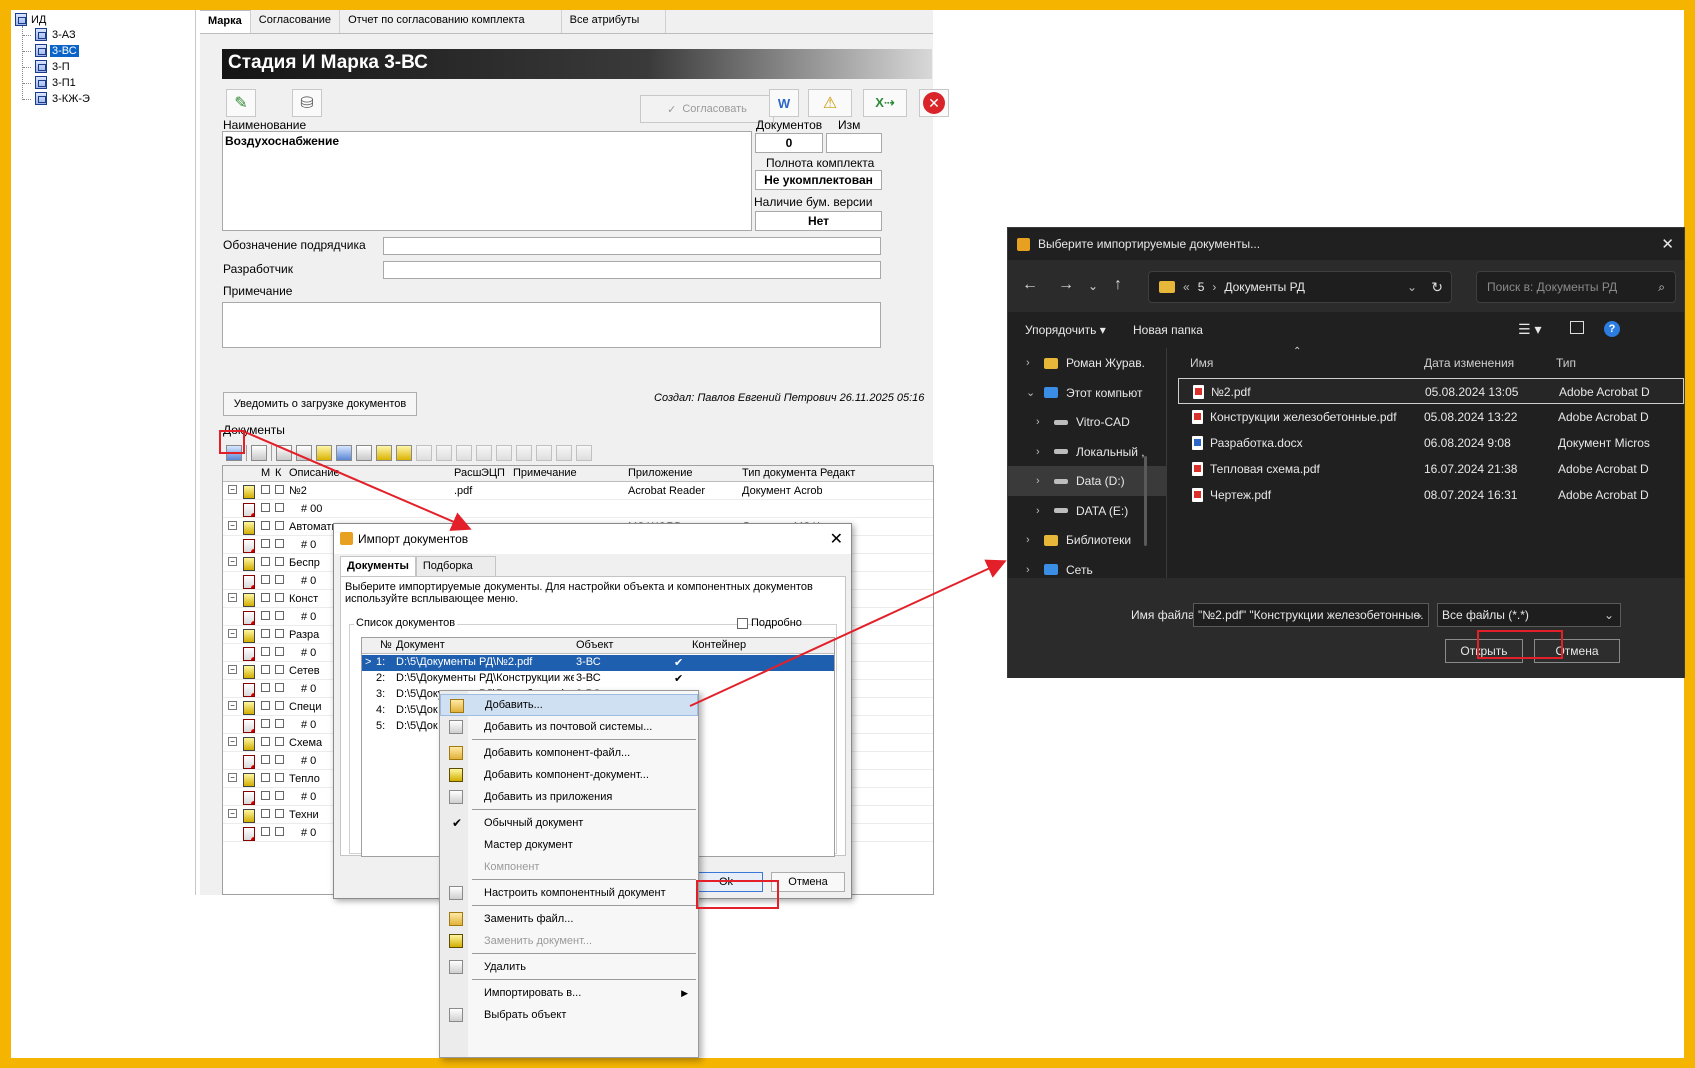 This screenshot has height=1068, width=1695. What do you see at coordinates (467, 473) in the screenshot?
I see `col-extension: Расш` at bounding box center [467, 473].